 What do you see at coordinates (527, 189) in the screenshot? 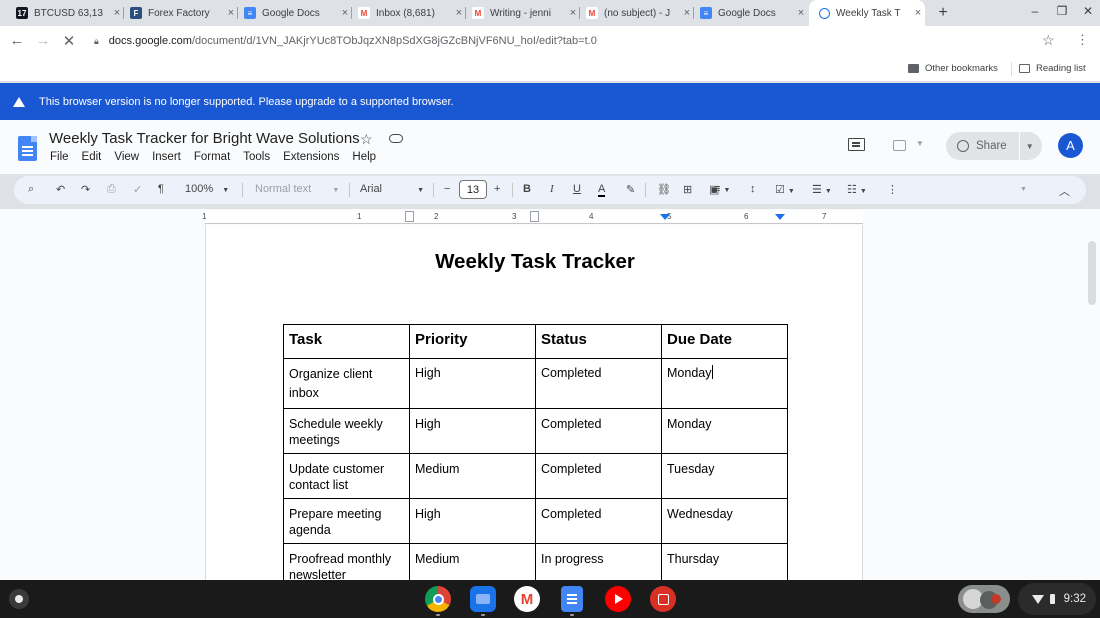
I see `bold-icon: B` at bounding box center [527, 189].